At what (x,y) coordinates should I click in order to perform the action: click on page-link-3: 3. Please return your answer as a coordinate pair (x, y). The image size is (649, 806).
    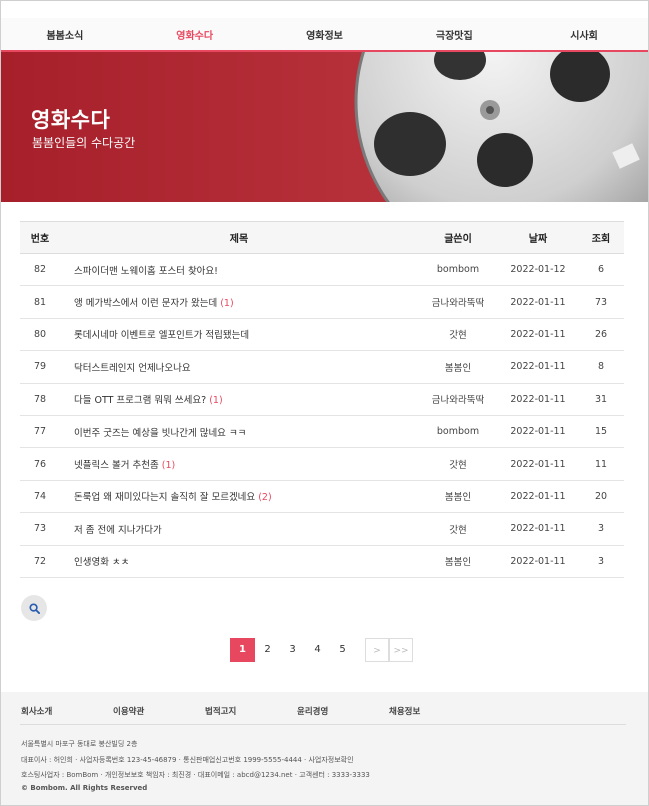
    Looking at the image, I should click on (292, 650).